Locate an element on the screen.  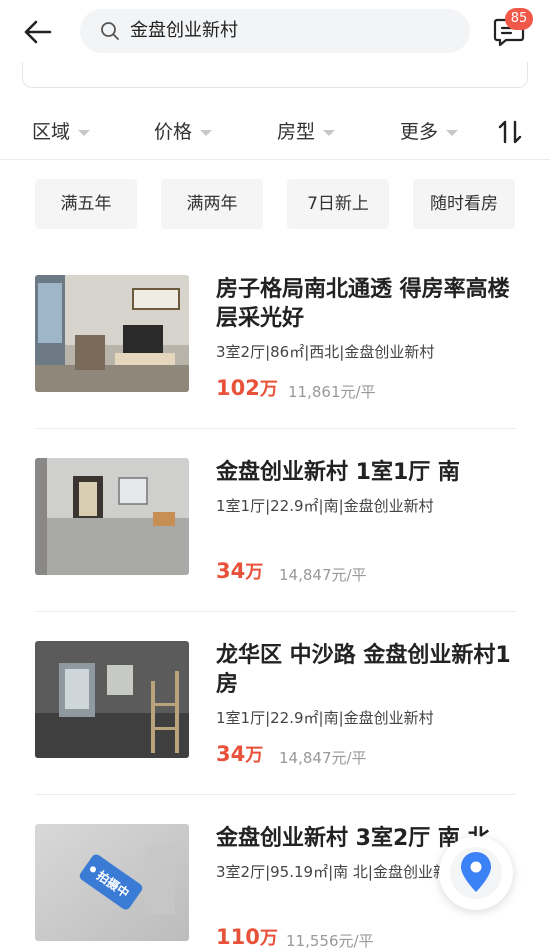
filter-layout: 房型 is located at coordinates (306, 132).